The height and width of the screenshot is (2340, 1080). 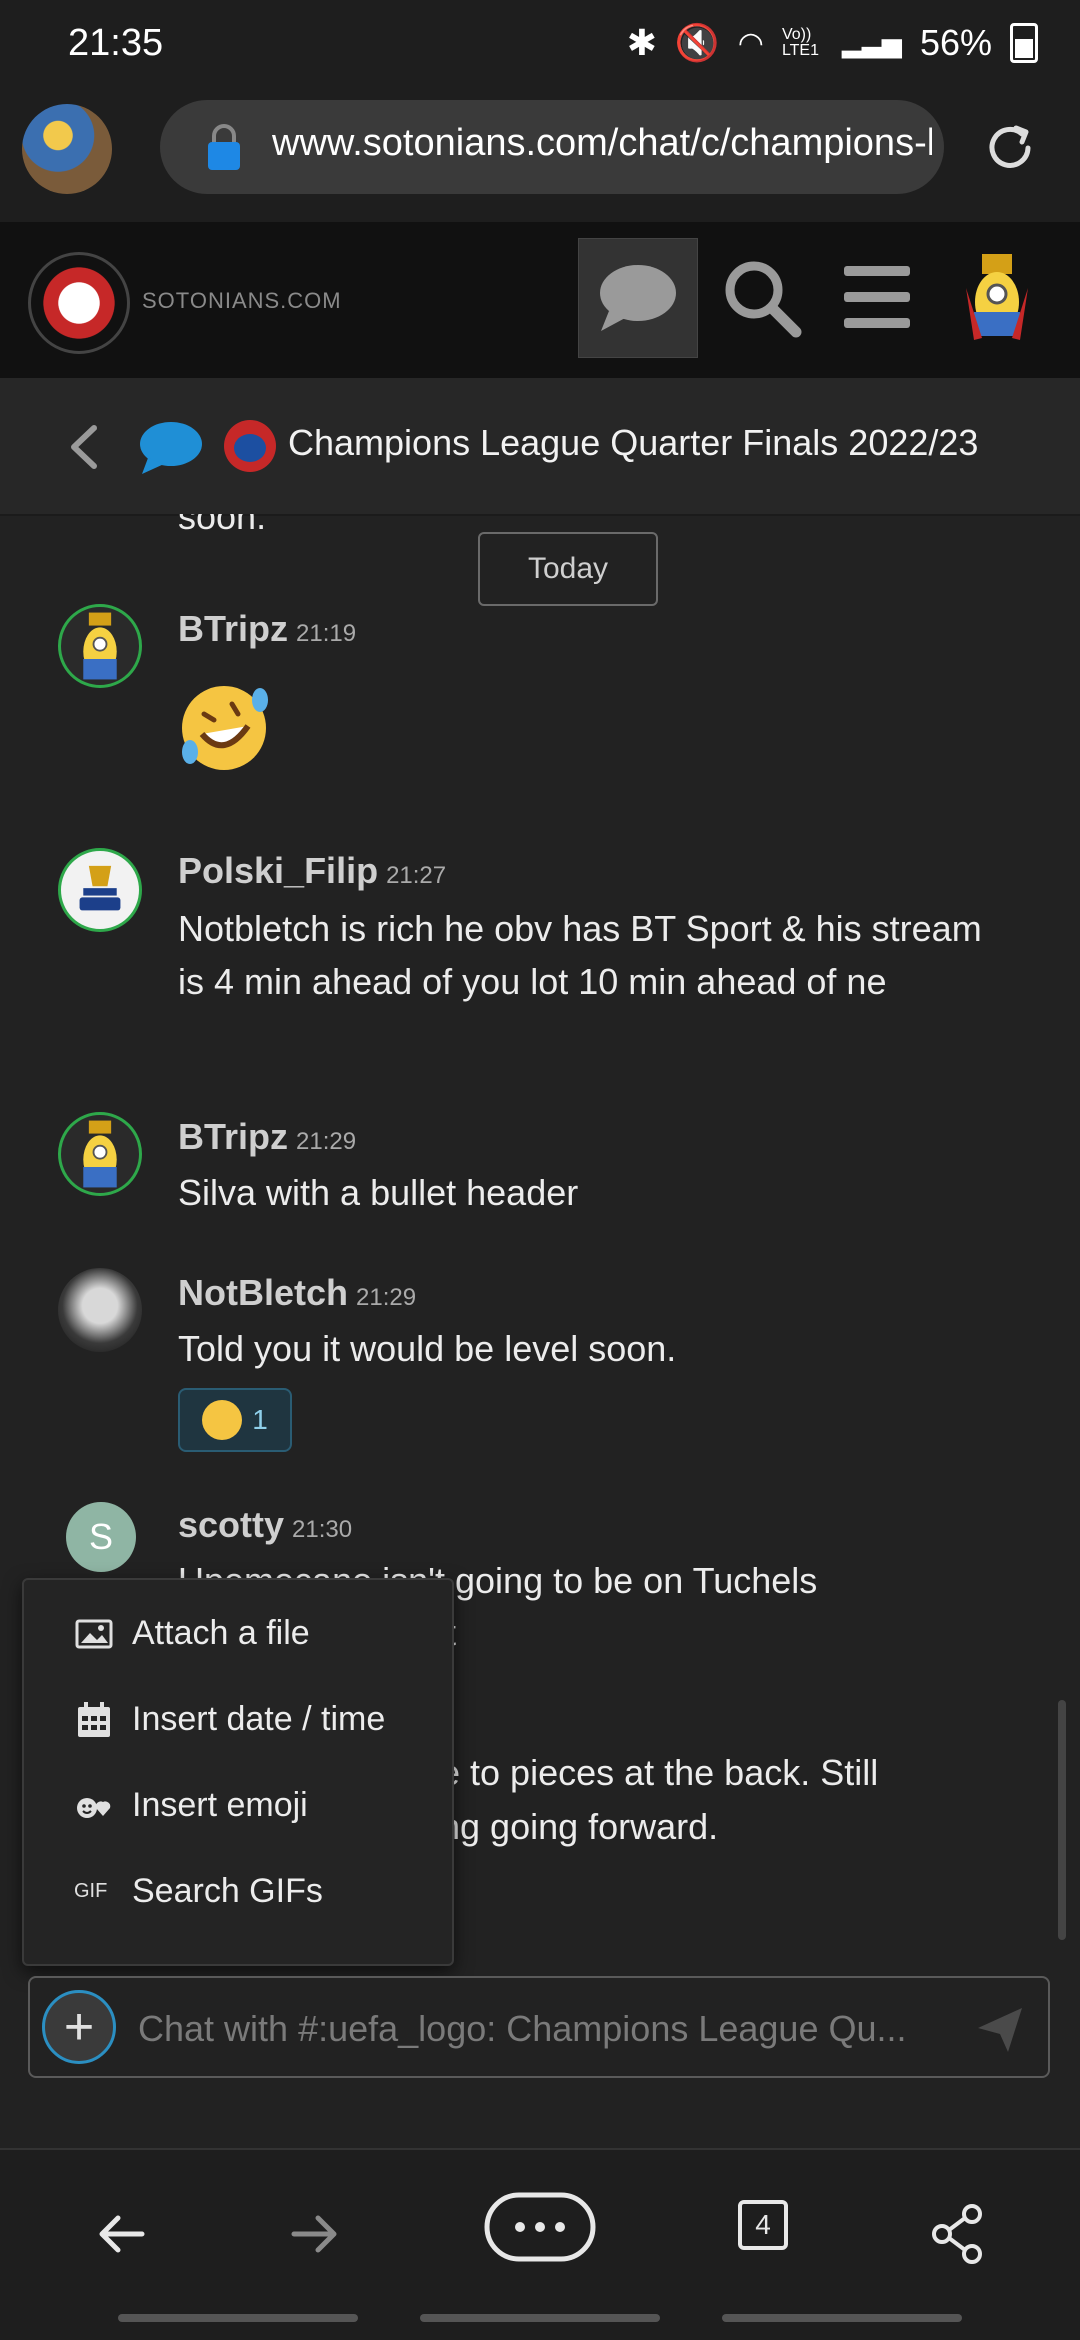 What do you see at coordinates (958, 2234) in the screenshot?
I see `share-icon` at bounding box center [958, 2234].